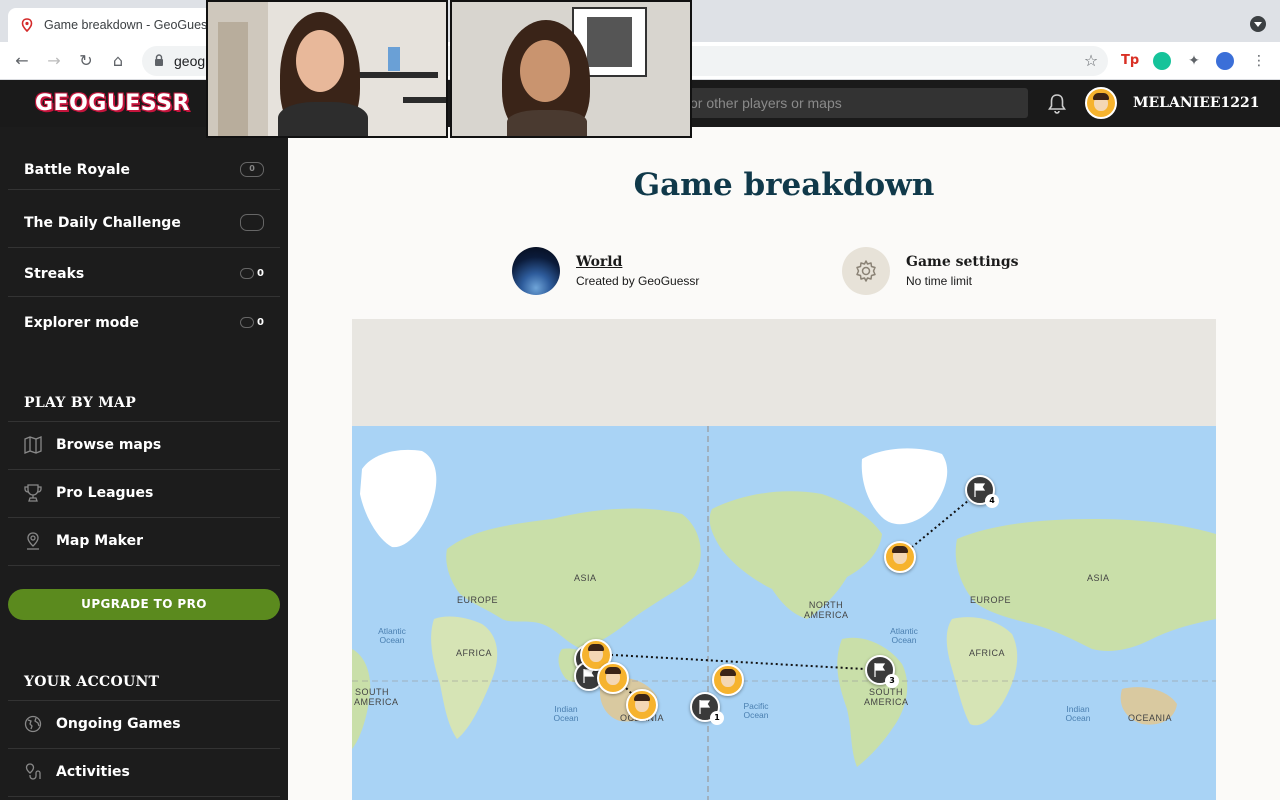 Image resolution: width=1280 pixels, height=800 pixels. What do you see at coordinates (1057, 104) in the screenshot?
I see `bell-icon` at bounding box center [1057, 104].